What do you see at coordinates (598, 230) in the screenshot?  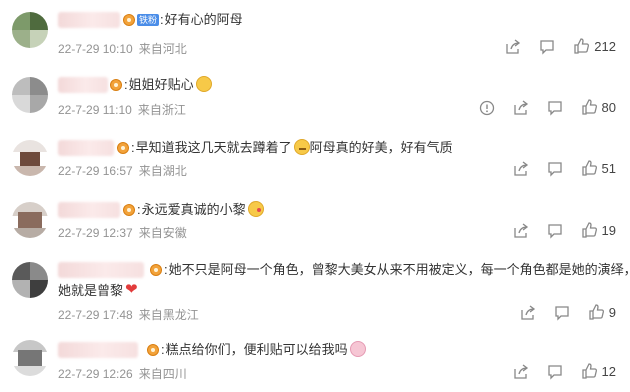 I see `like-button: 19` at bounding box center [598, 230].